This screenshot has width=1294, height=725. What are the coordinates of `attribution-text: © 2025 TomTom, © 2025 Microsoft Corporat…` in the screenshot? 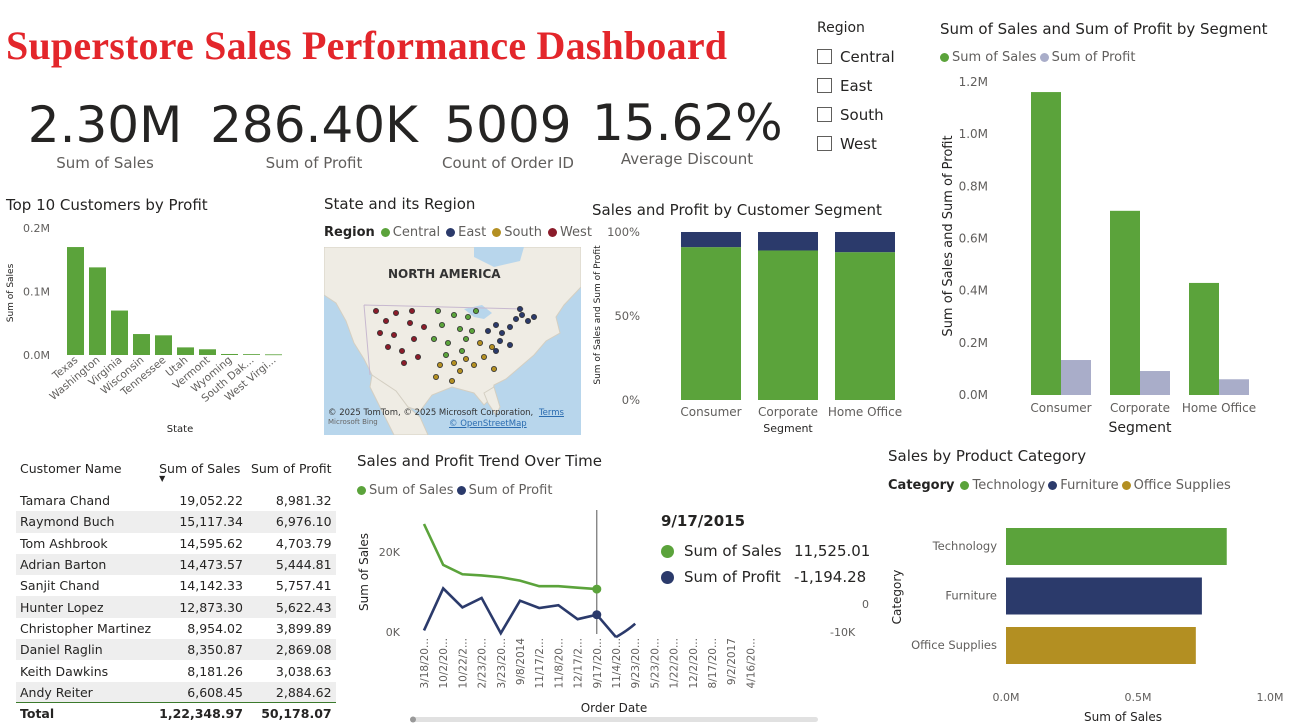 It's located at (431, 413).